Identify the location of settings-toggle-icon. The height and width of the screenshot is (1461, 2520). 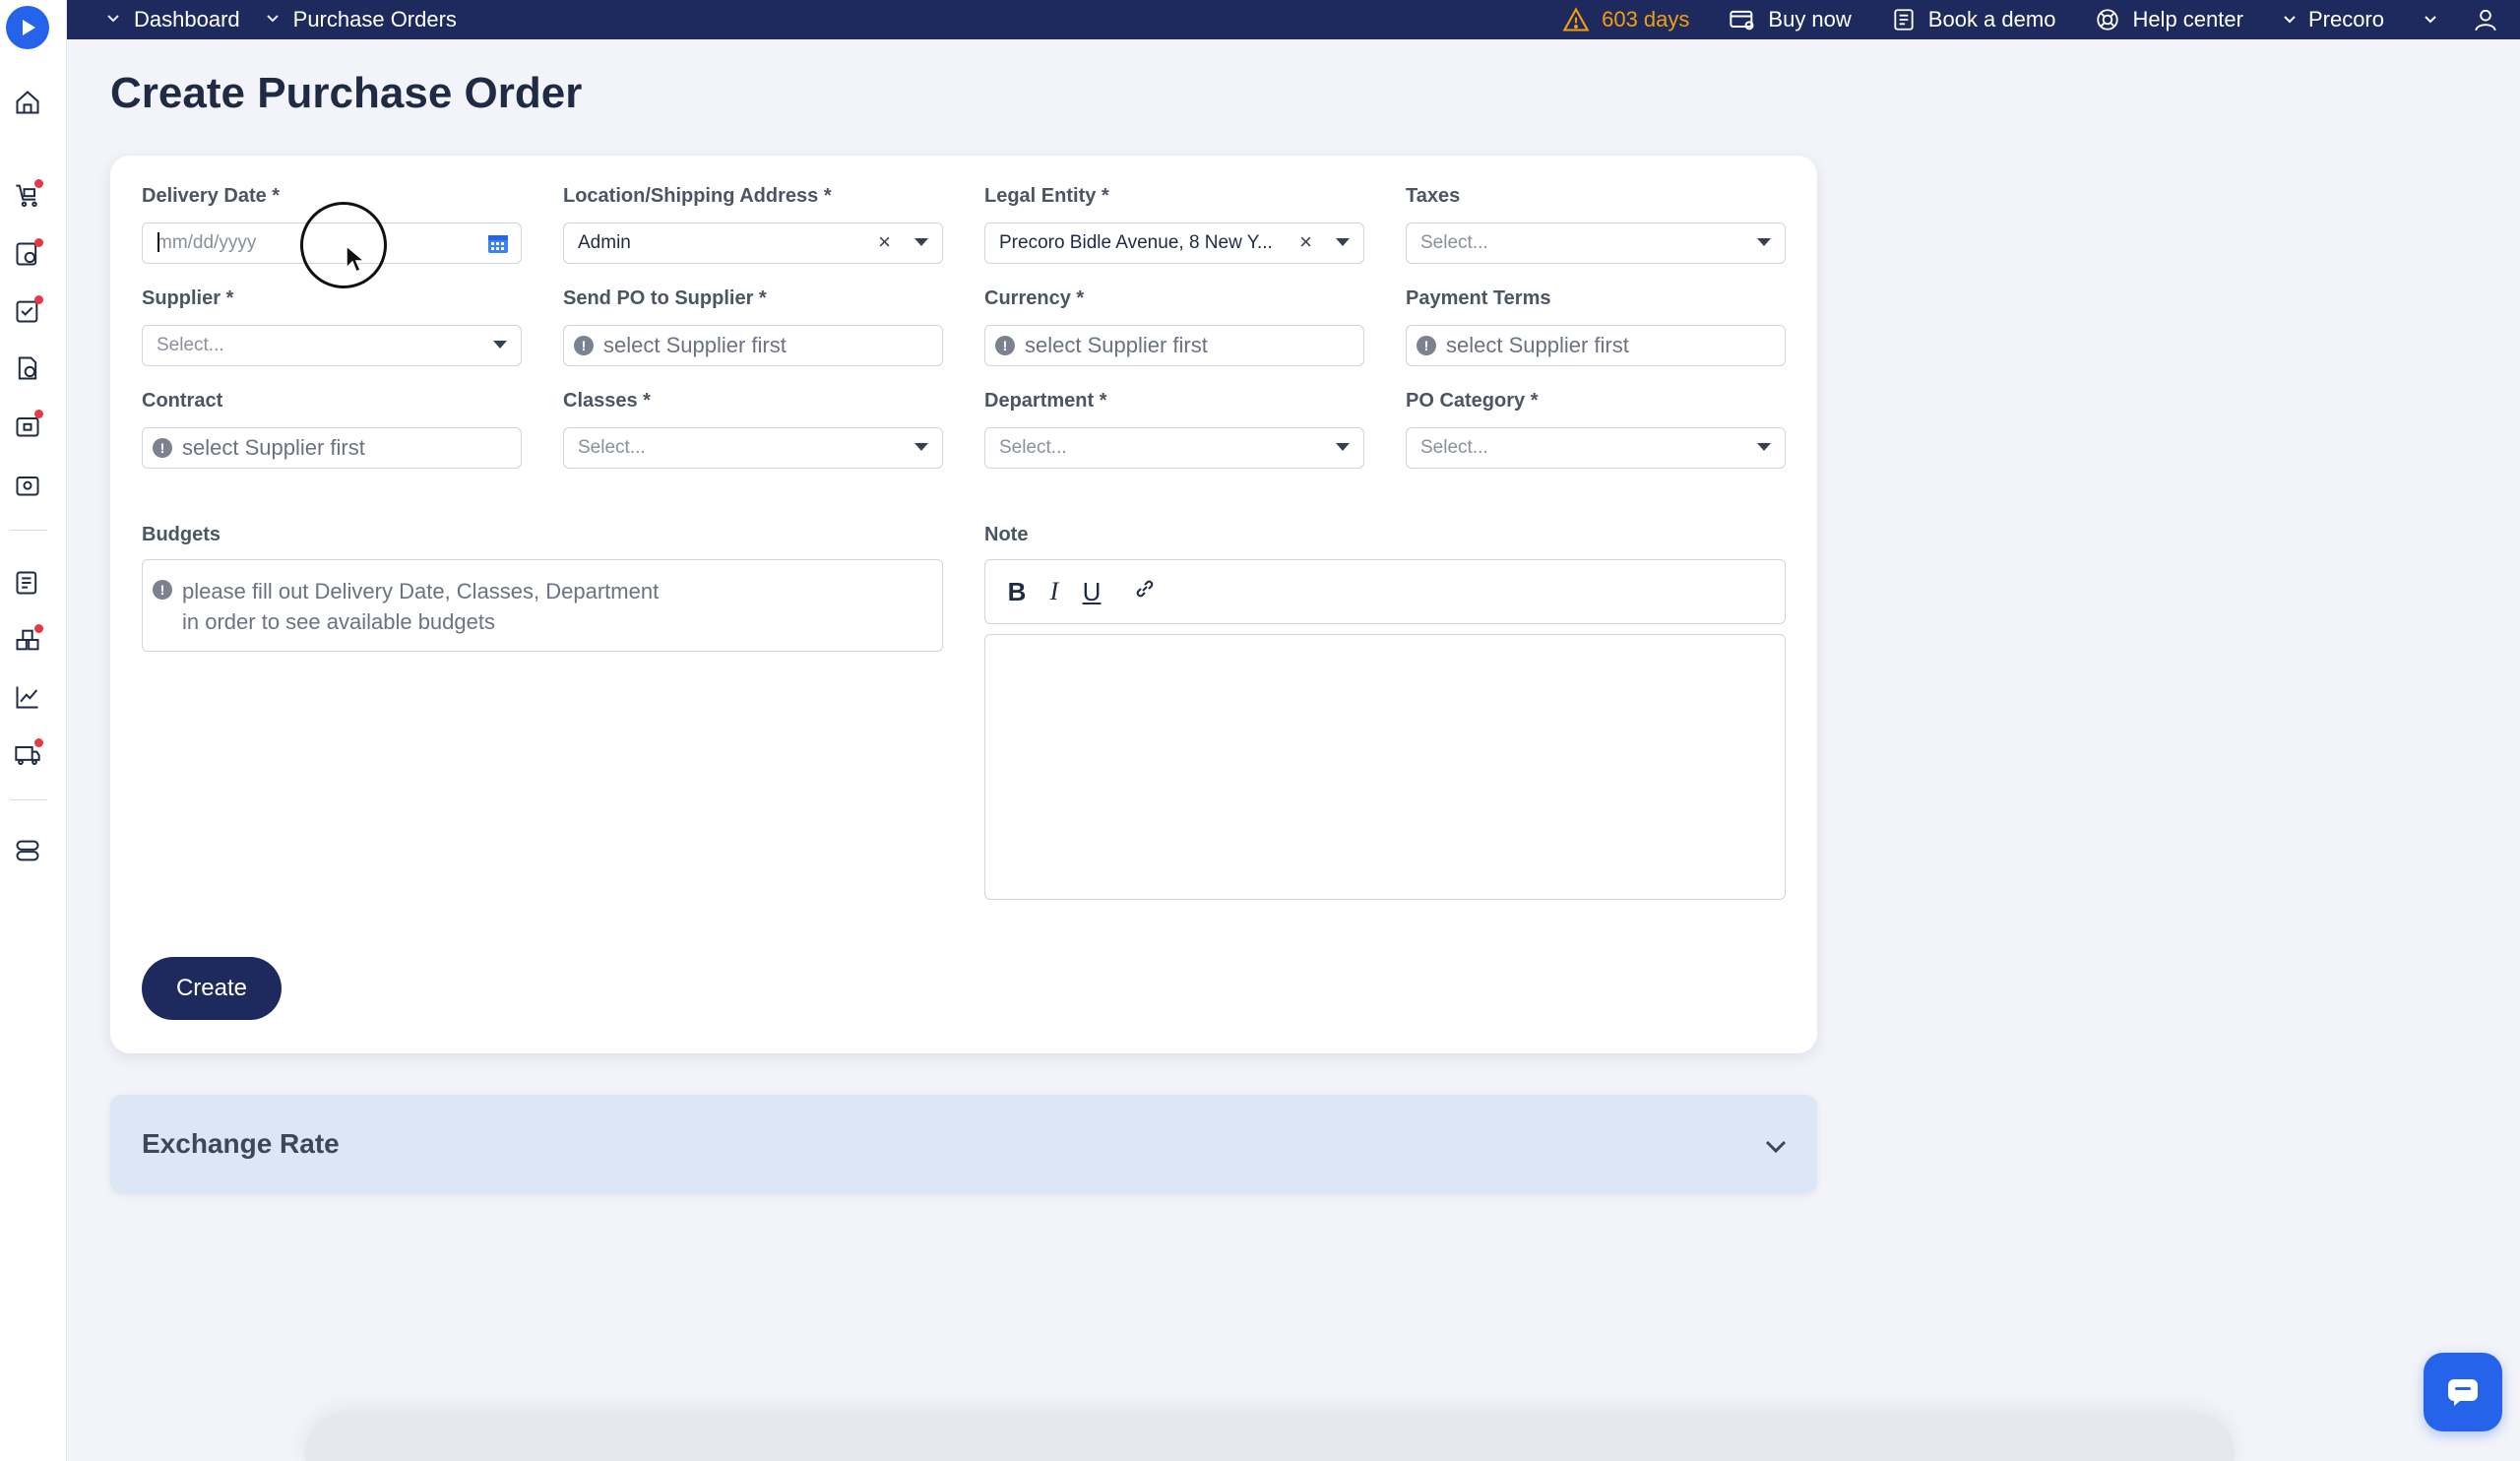
(27, 850).